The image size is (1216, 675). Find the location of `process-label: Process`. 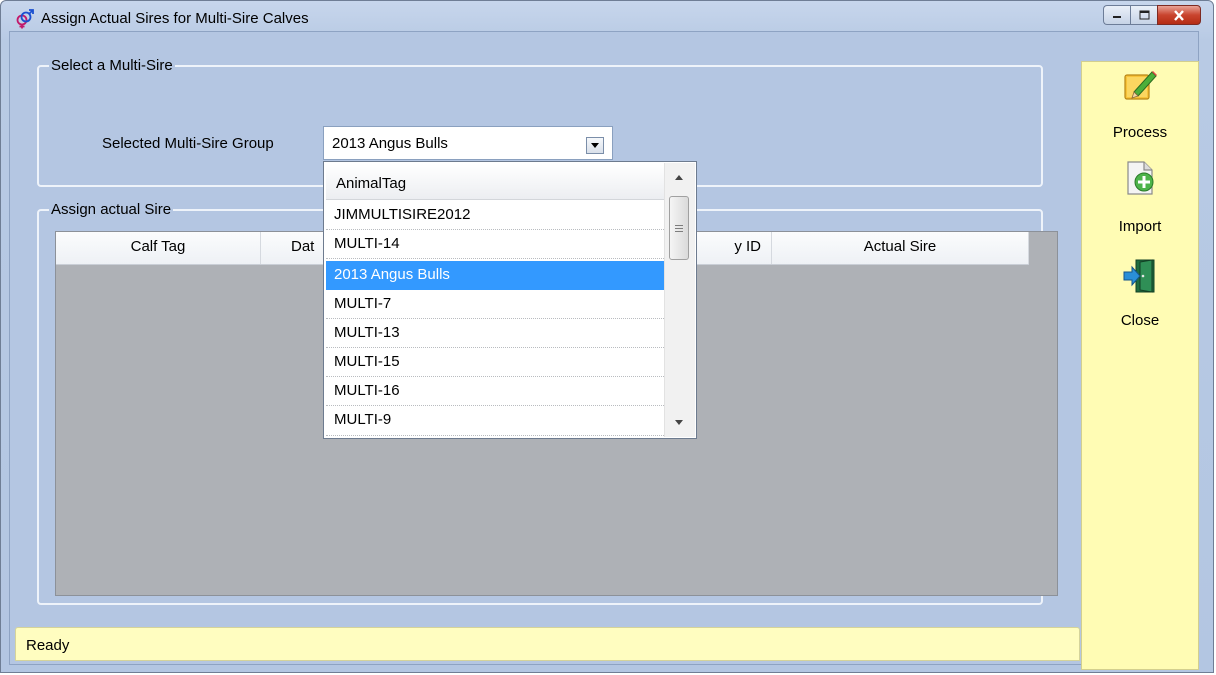

process-label: Process is located at coordinates (1140, 132).